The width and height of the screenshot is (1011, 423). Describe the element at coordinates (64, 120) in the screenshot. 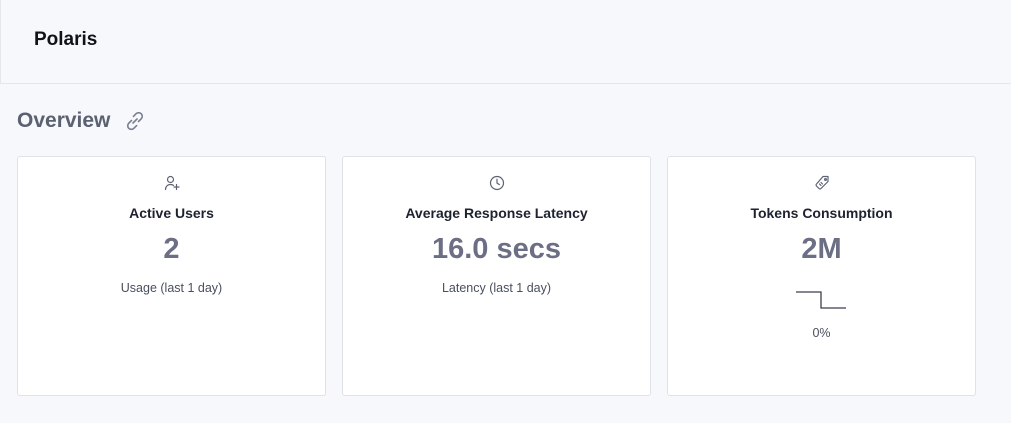

I see `section-title: Overview` at that location.